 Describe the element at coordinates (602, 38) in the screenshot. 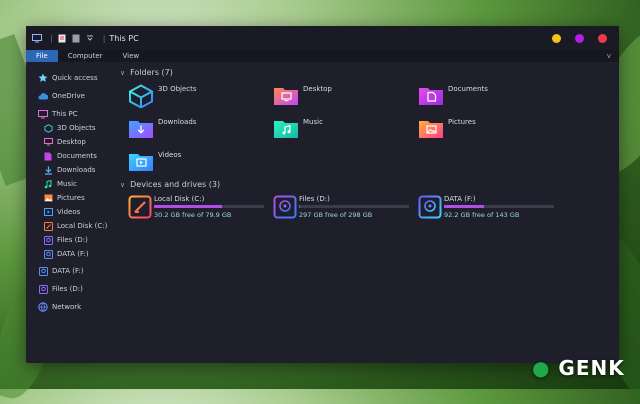

I see `close-button` at that location.